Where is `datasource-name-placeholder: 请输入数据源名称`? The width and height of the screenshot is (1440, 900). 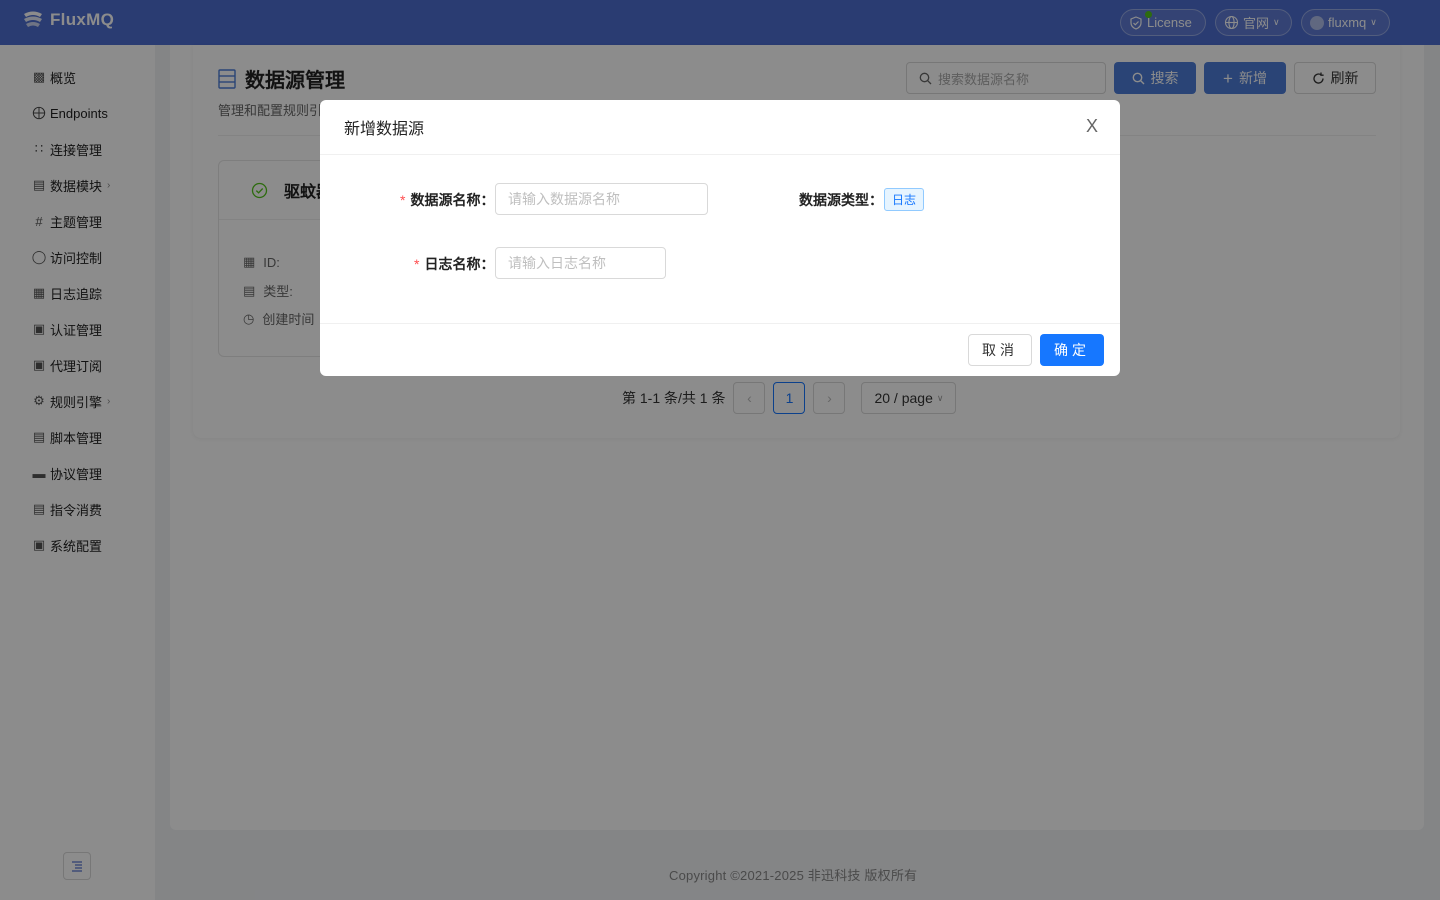
datasource-name-placeholder: 请输入数据源名称 is located at coordinates (564, 199).